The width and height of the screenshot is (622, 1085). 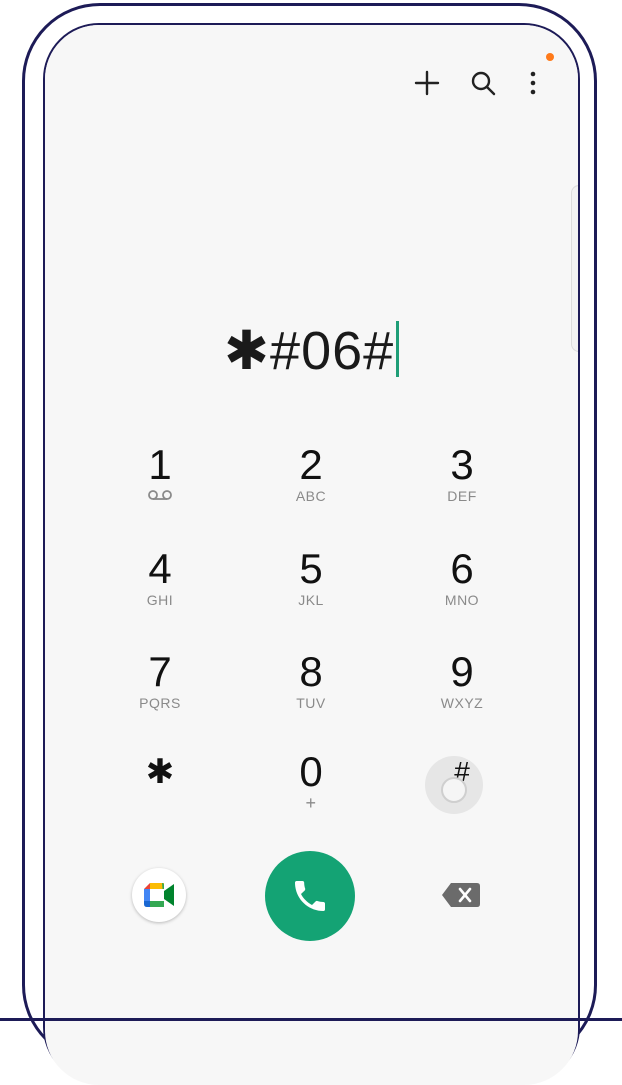 I want to click on phone-icon, so click(x=310, y=896).